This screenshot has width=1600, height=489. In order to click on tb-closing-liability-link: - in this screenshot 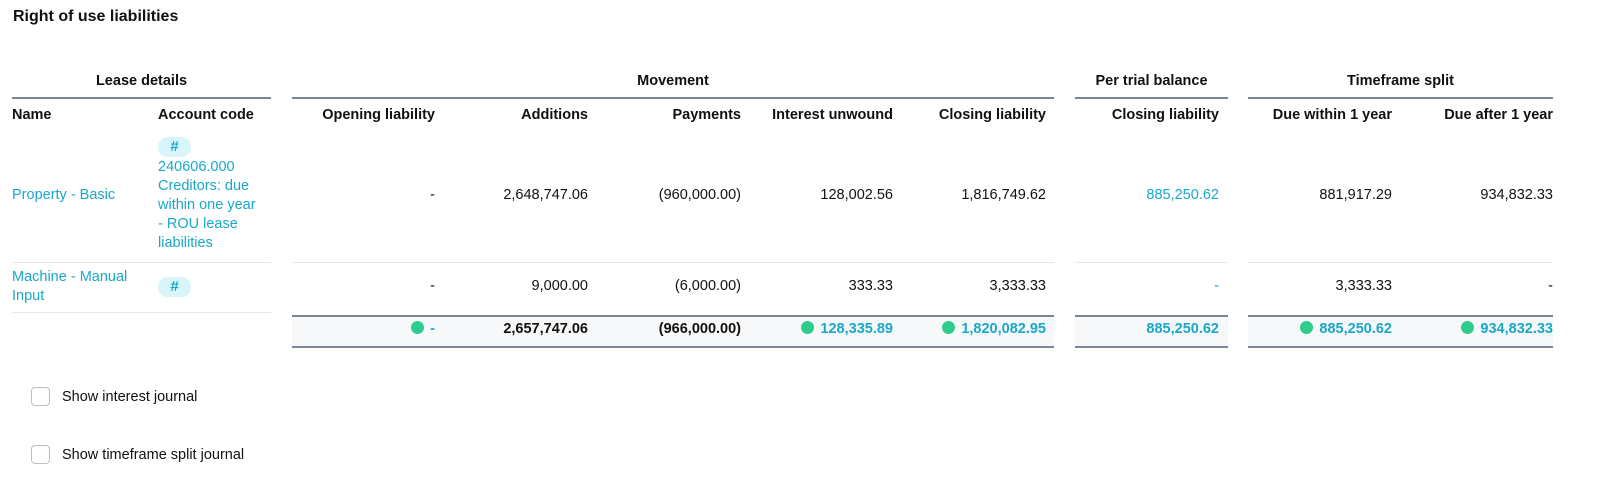, I will do `click(1216, 286)`.